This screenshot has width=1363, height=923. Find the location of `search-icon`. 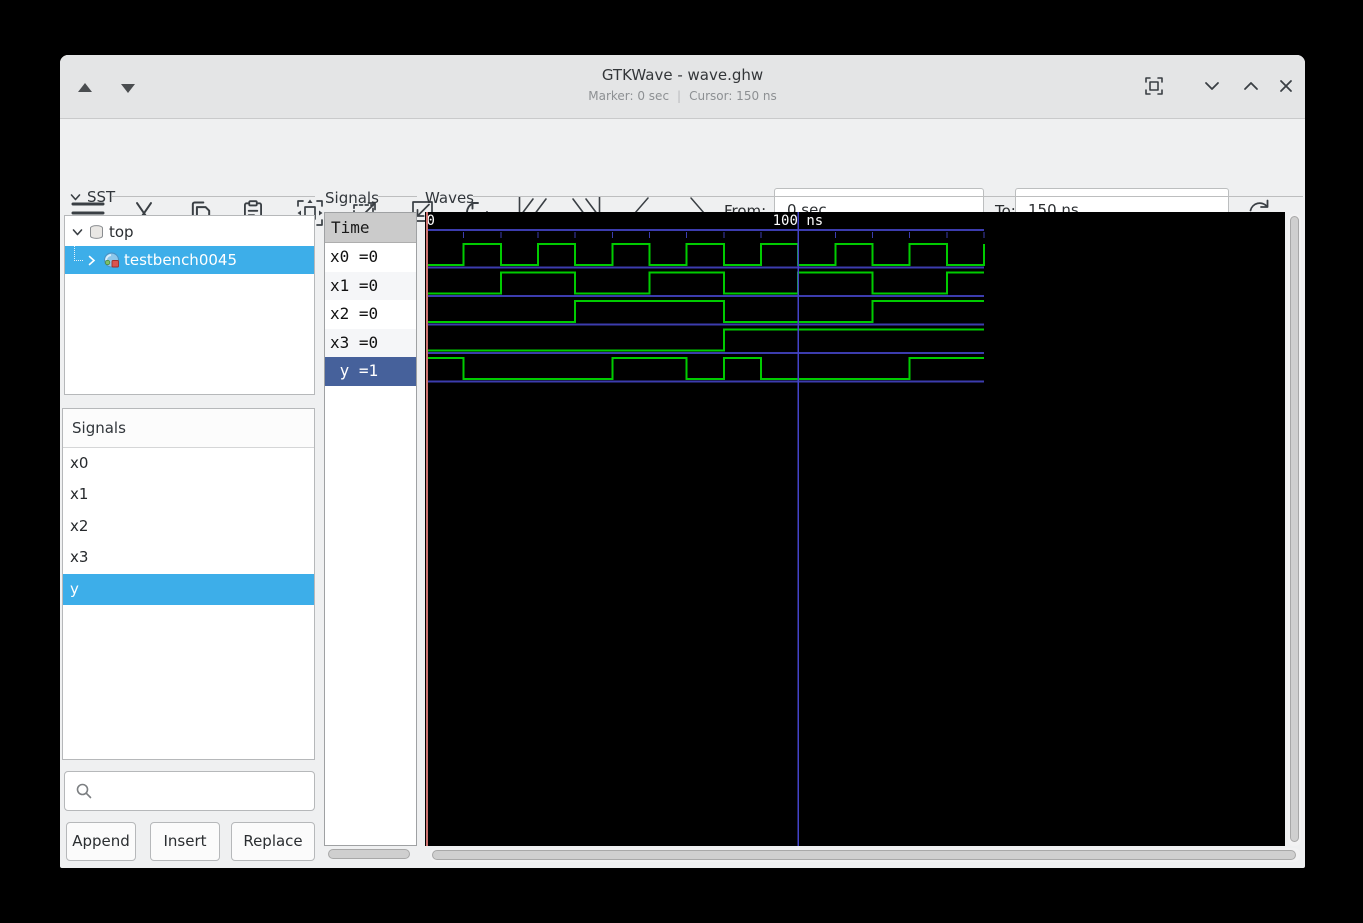

search-icon is located at coordinates (84, 791).